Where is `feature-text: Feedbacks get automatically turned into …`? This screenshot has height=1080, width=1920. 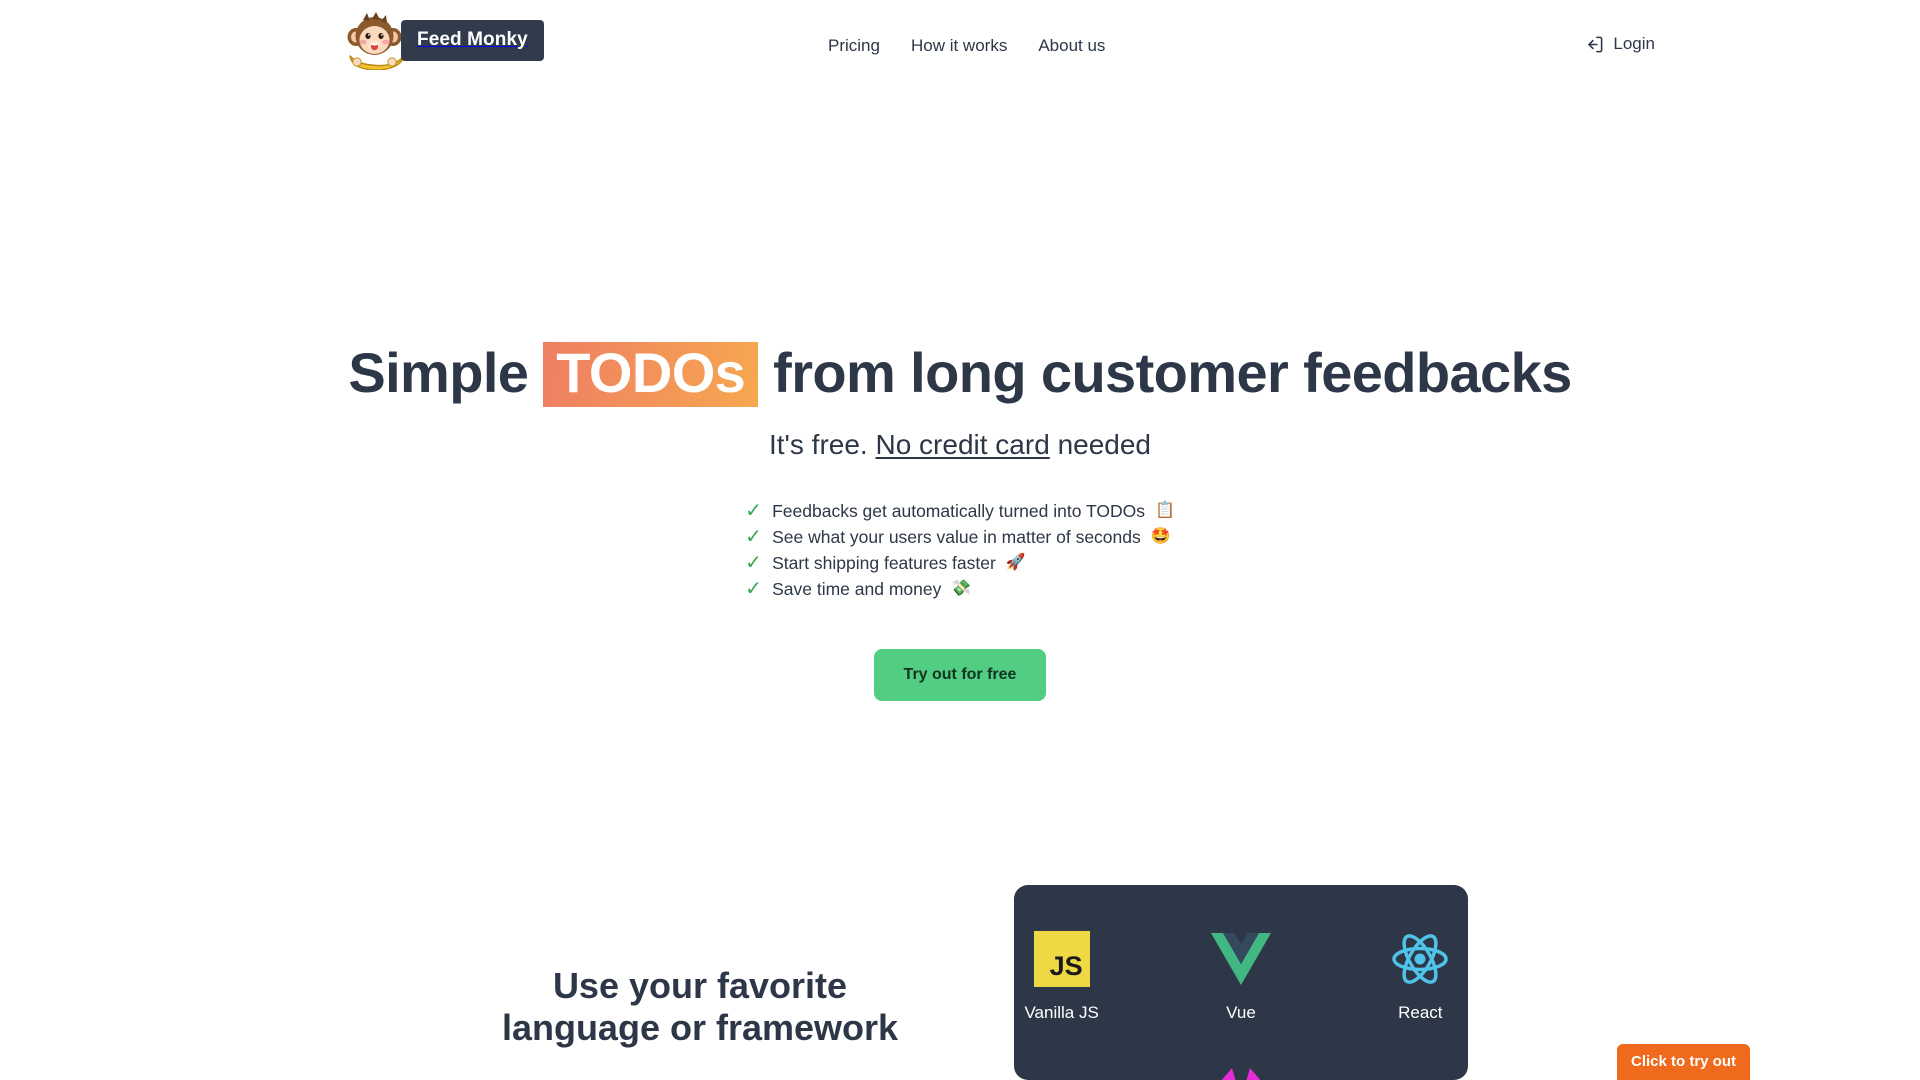
feature-text: Feedbacks get automatically turned into … is located at coordinates (958, 511).